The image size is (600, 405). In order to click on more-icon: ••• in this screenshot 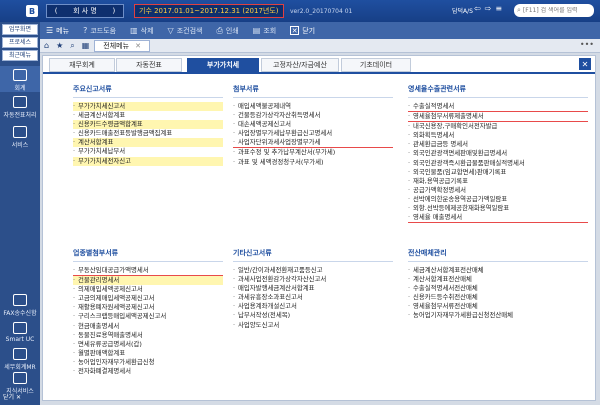, I will do `click(587, 44)`.